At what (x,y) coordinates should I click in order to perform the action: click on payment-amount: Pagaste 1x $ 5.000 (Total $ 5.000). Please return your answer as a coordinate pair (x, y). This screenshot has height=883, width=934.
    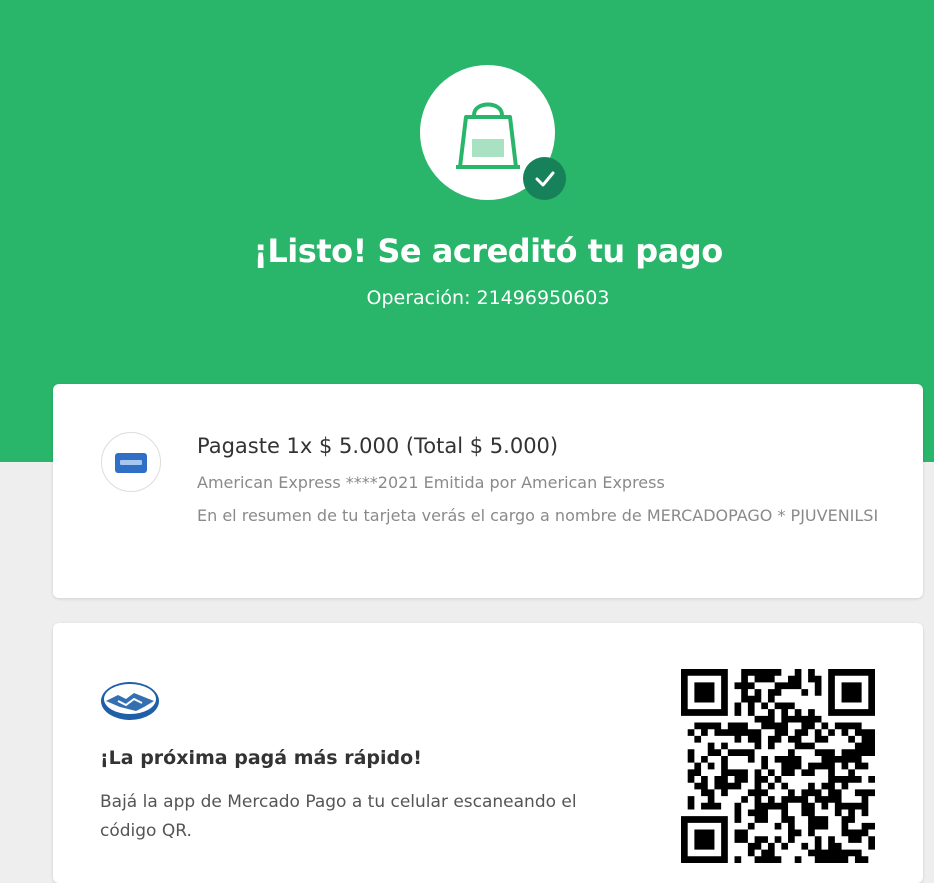
    Looking at the image, I should click on (378, 446).